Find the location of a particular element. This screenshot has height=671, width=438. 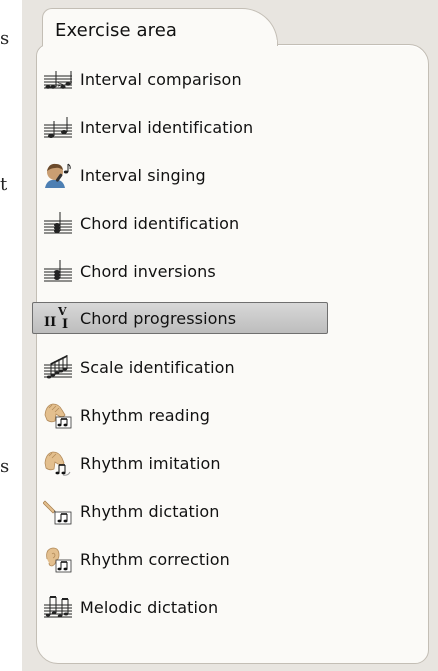

exercise-item-rhythm-dictation: Rhythm dictation is located at coordinates (180, 511).